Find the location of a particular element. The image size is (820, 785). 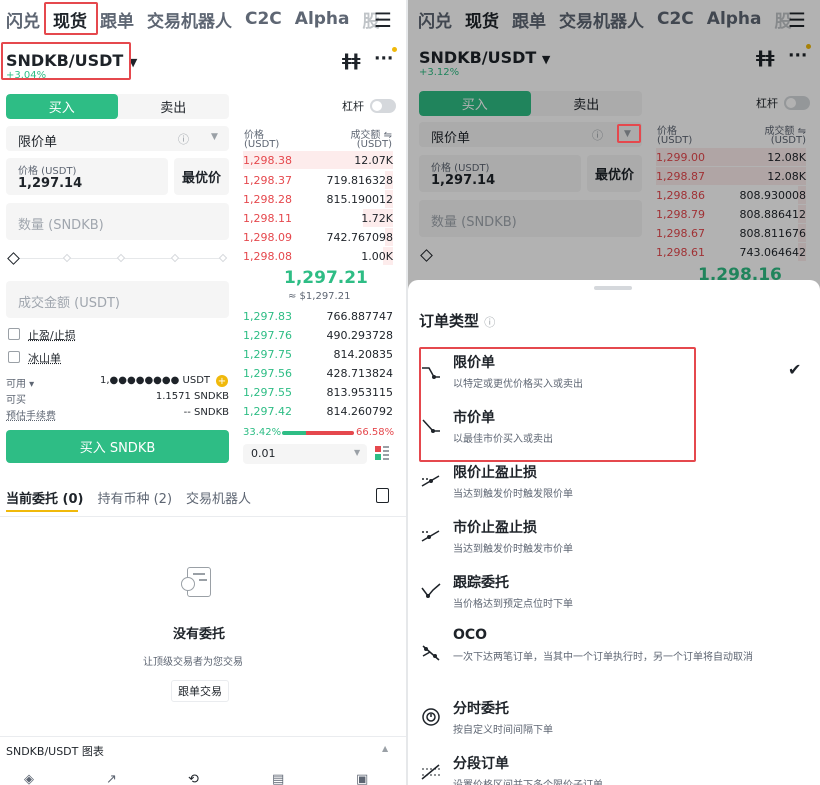

option-desc: 以特定或更优价格买入或卖出 is located at coordinates (518, 384).